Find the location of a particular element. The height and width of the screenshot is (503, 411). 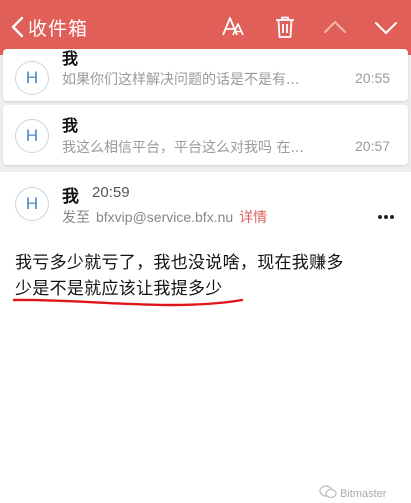

chevron-up-icon is located at coordinates (335, 27).